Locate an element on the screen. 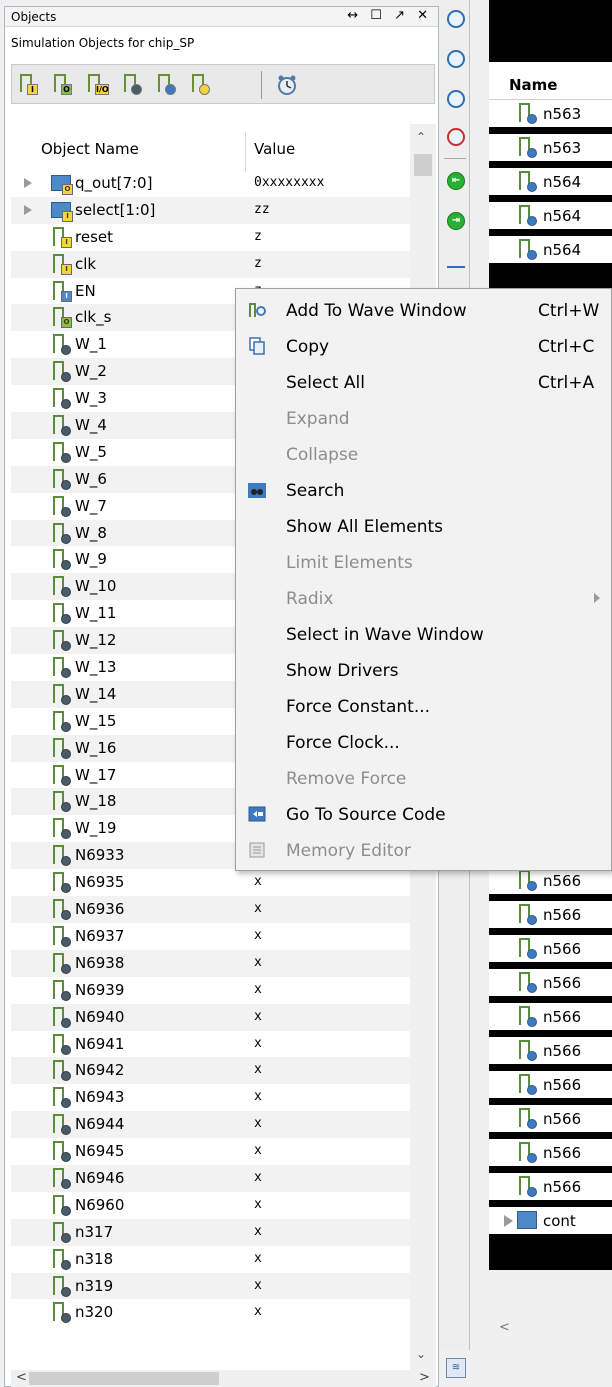  column-header-value: Value is located at coordinates (274, 149).